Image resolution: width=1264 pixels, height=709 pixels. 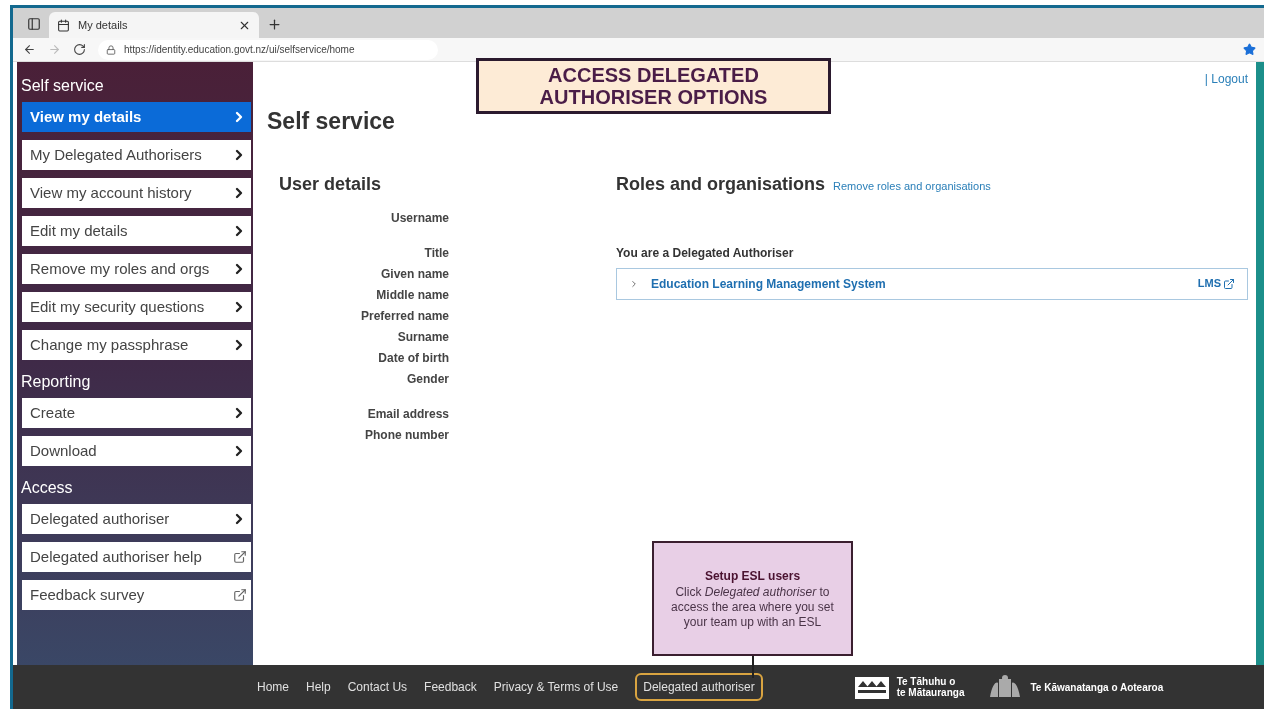 What do you see at coordinates (79, 49) in the screenshot?
I see `reload-icon` at bounding box center [79, 49].